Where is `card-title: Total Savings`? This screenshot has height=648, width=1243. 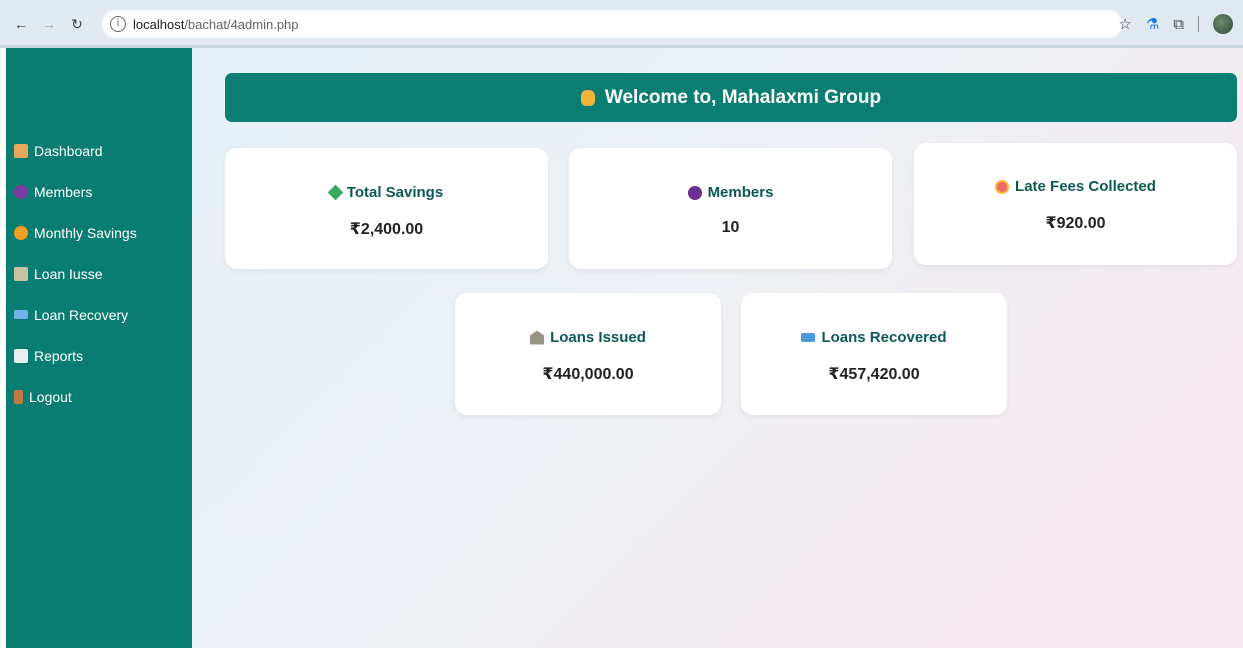 card-title: Total Savings is located at coordinates (385, 192).